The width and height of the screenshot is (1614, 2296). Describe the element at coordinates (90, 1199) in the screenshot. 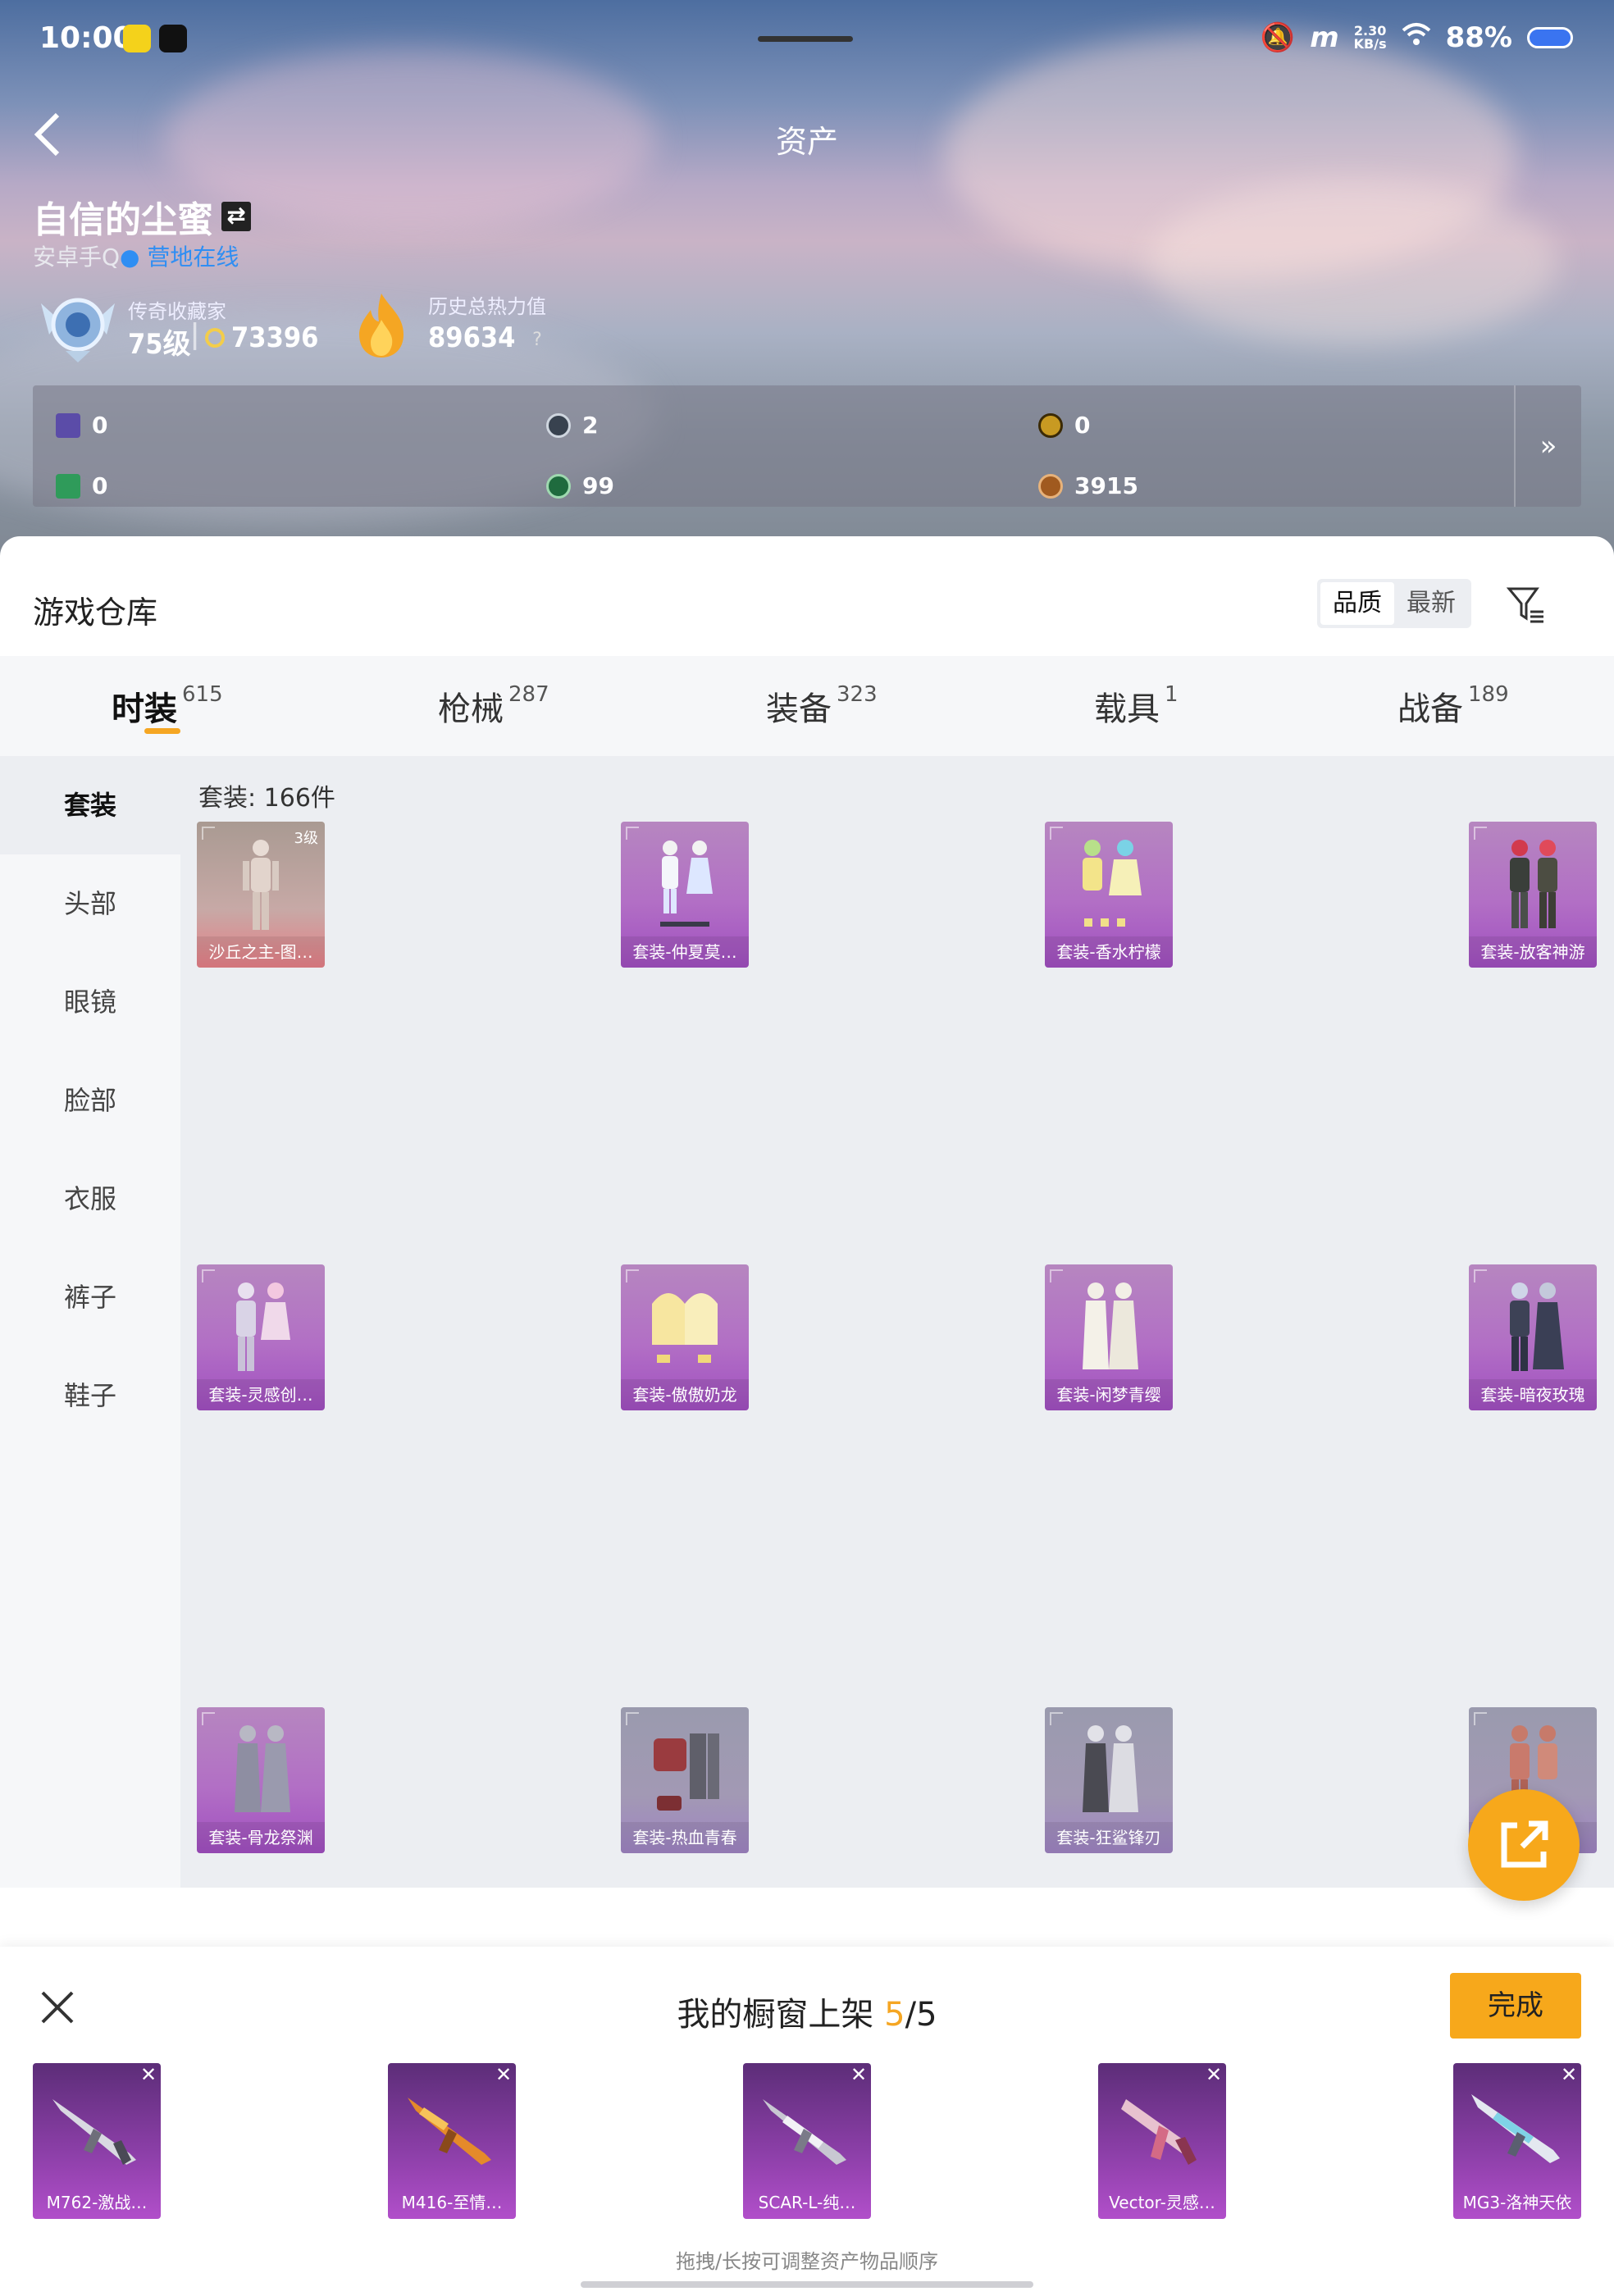

I see `sidebar-item-clothes: 衣服` at that location.